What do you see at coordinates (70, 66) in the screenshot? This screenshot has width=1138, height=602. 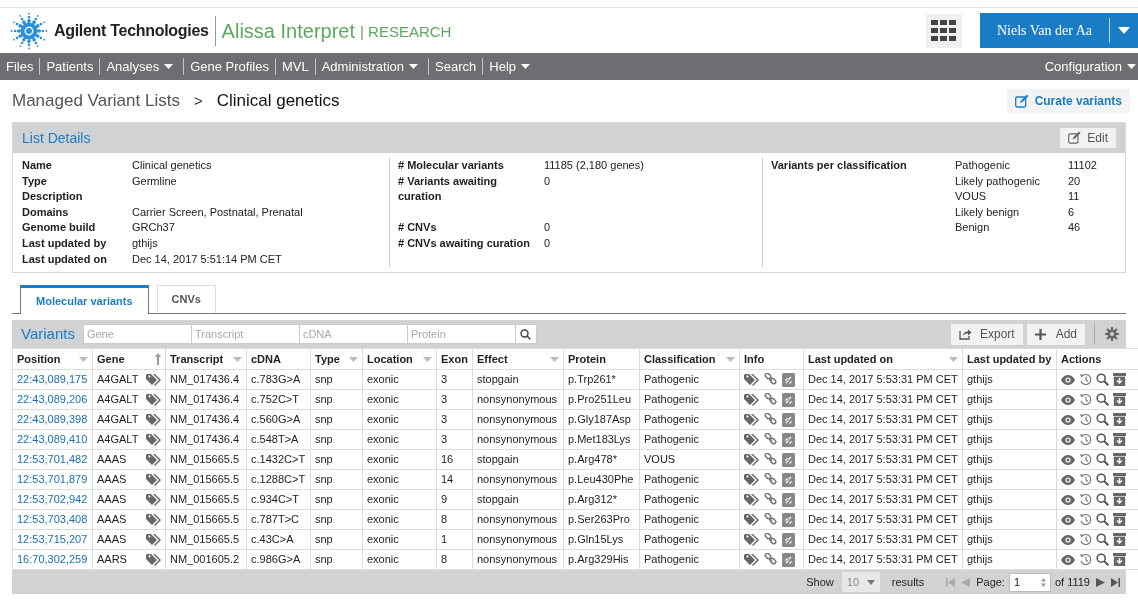 I see `nav-item: Patients` at bounding box center [70, 66].